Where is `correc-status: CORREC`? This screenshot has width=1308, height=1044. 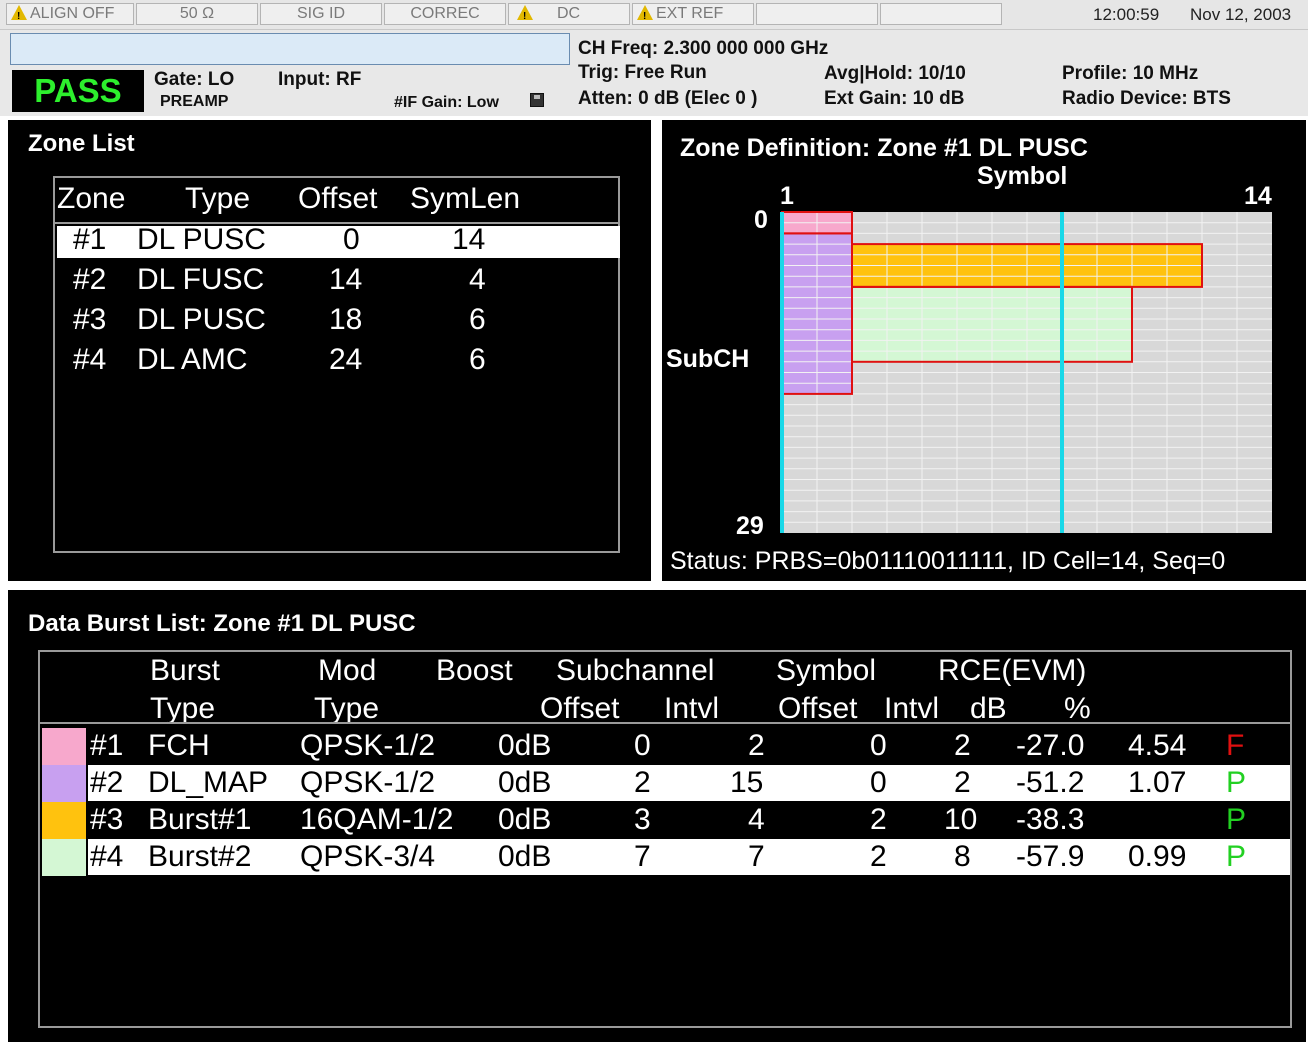
correc-status: CORREC is located at coordinates (445, 14).